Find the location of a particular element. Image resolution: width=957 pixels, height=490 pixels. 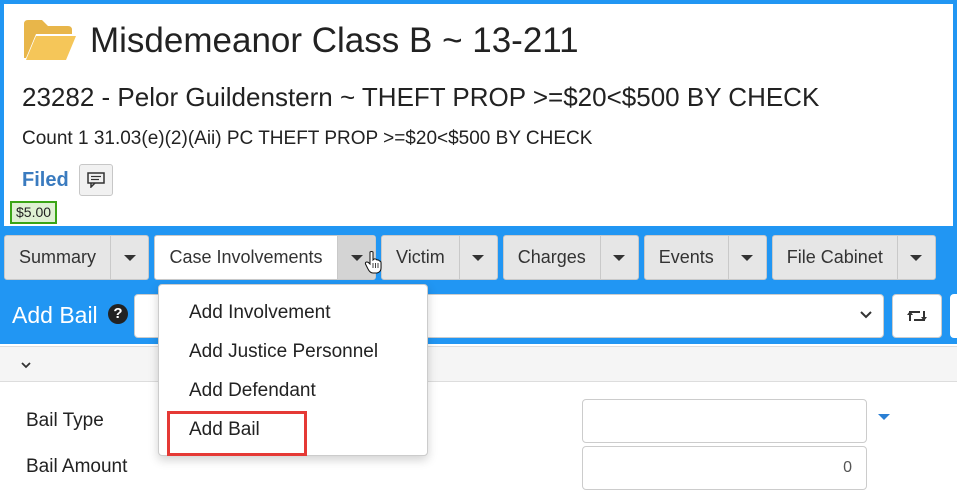

comment-button is located at coordinates (95, 180).